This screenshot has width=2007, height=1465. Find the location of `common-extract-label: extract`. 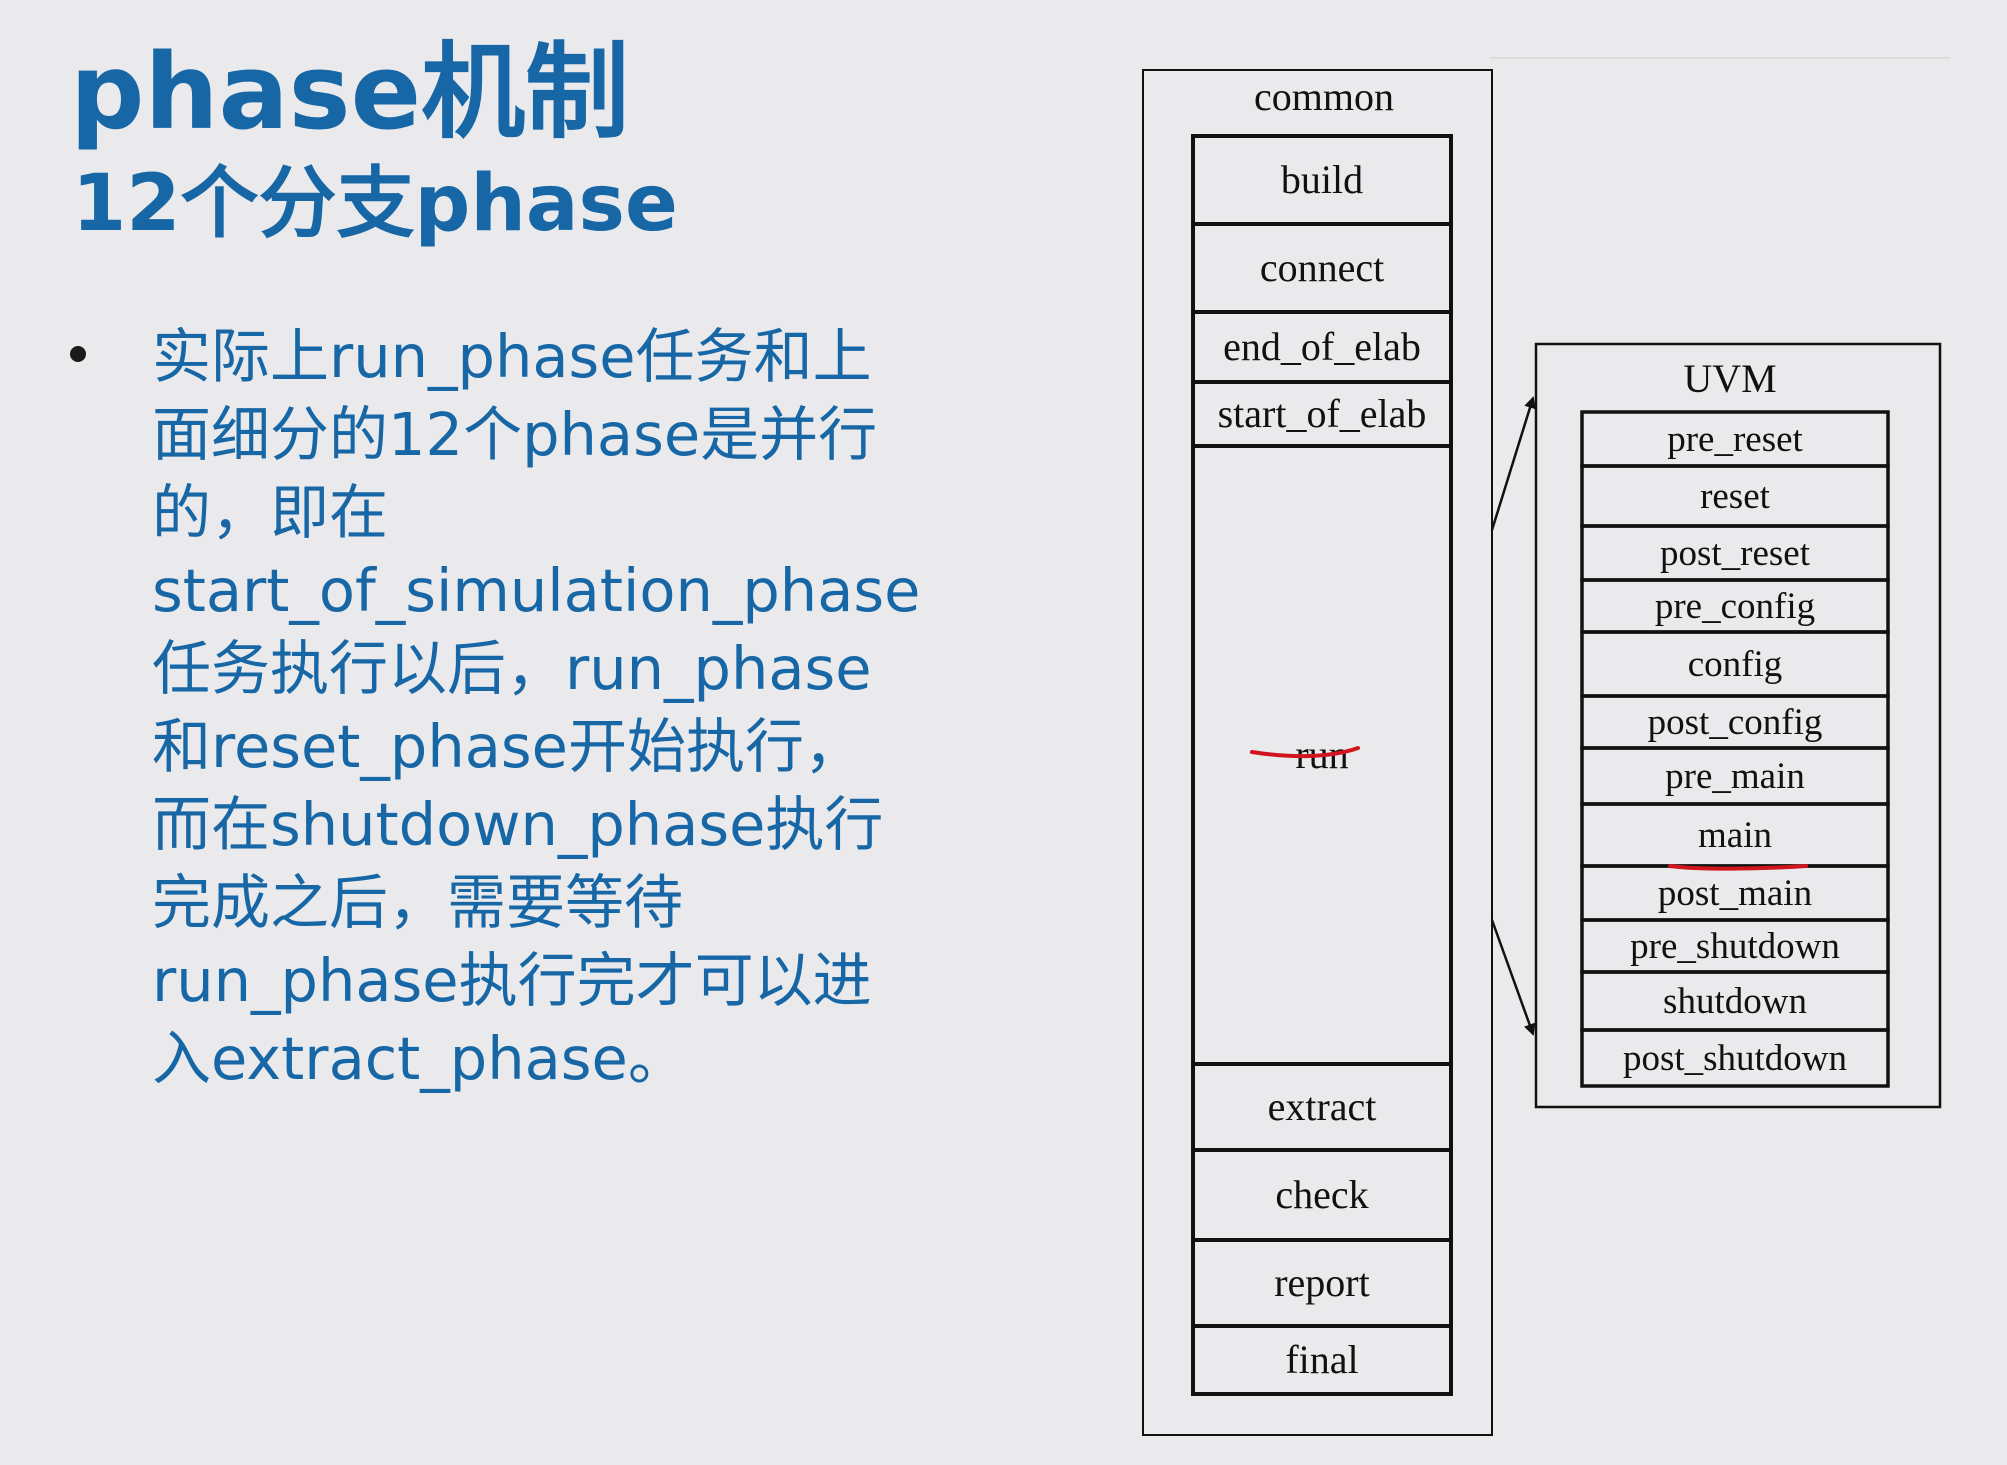

common-extract-label: extract is located at coordinates (1322, 1106).